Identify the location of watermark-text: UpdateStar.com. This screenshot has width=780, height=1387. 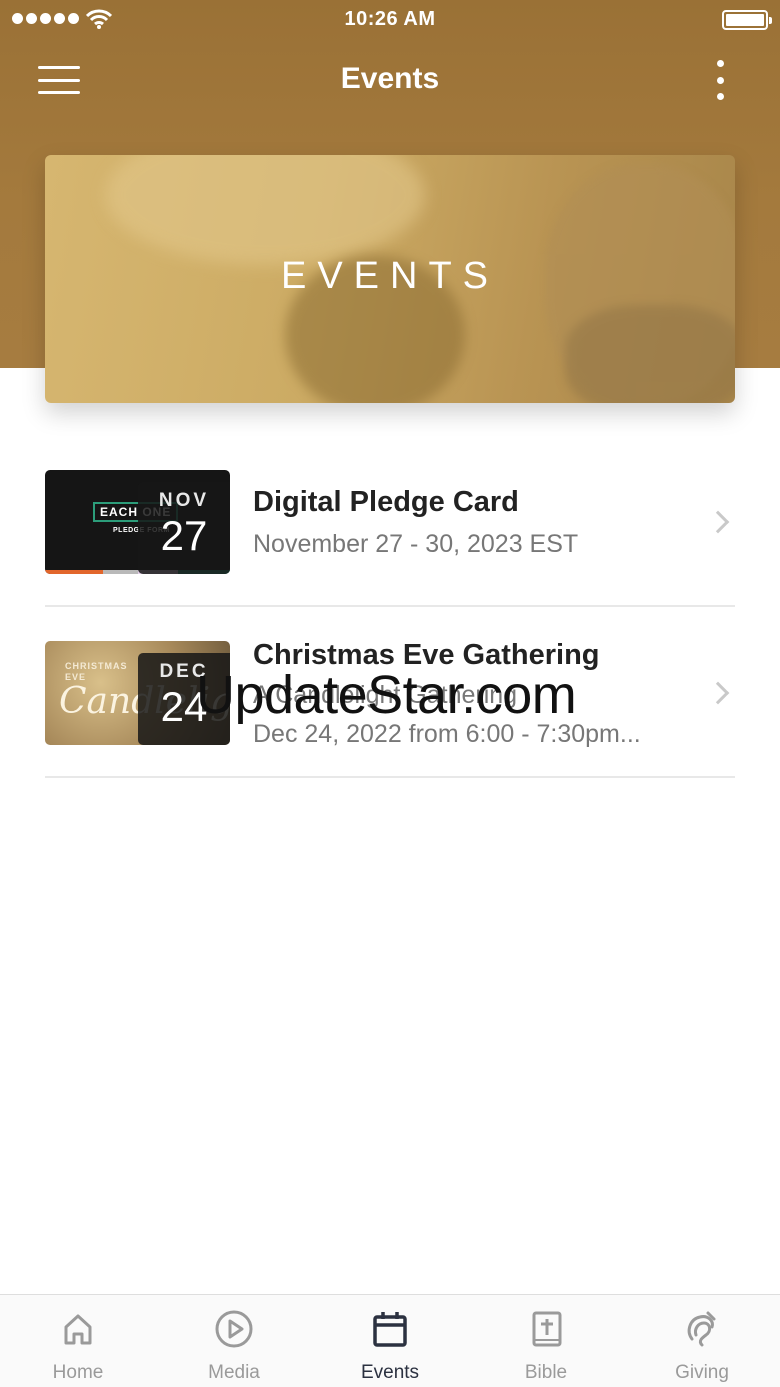
(386, 695).